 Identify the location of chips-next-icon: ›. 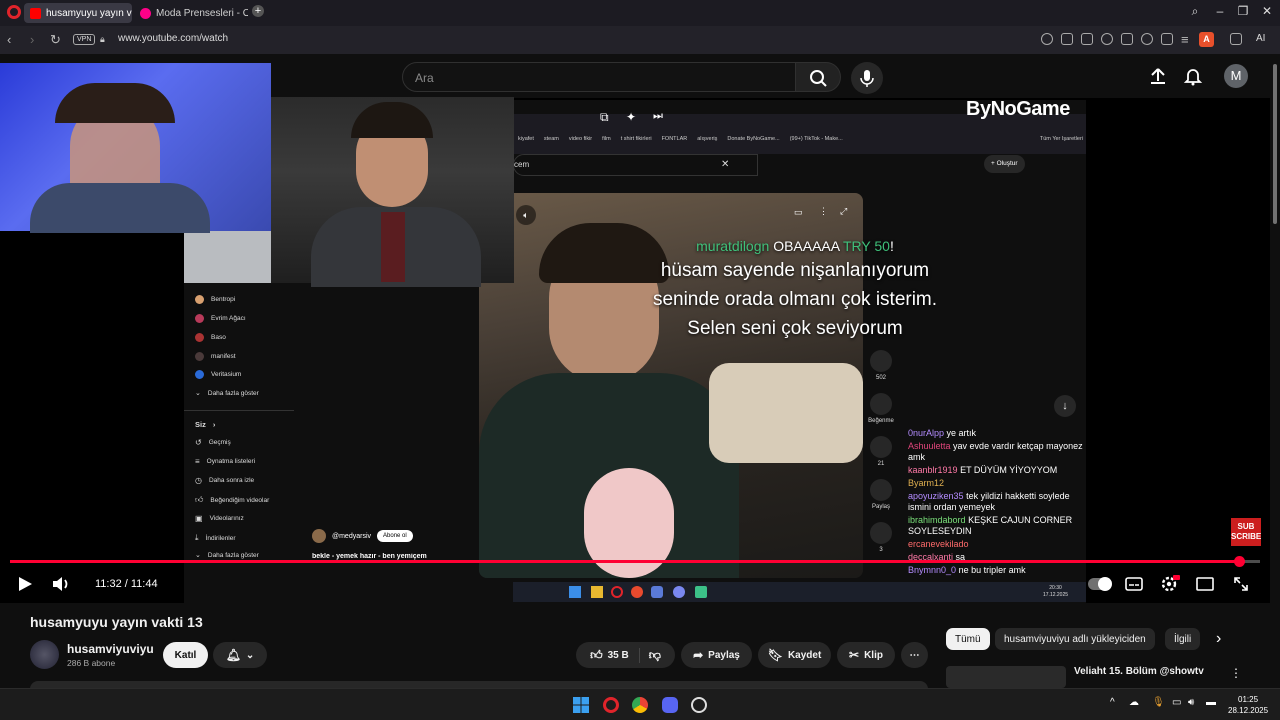
(1218, 639).